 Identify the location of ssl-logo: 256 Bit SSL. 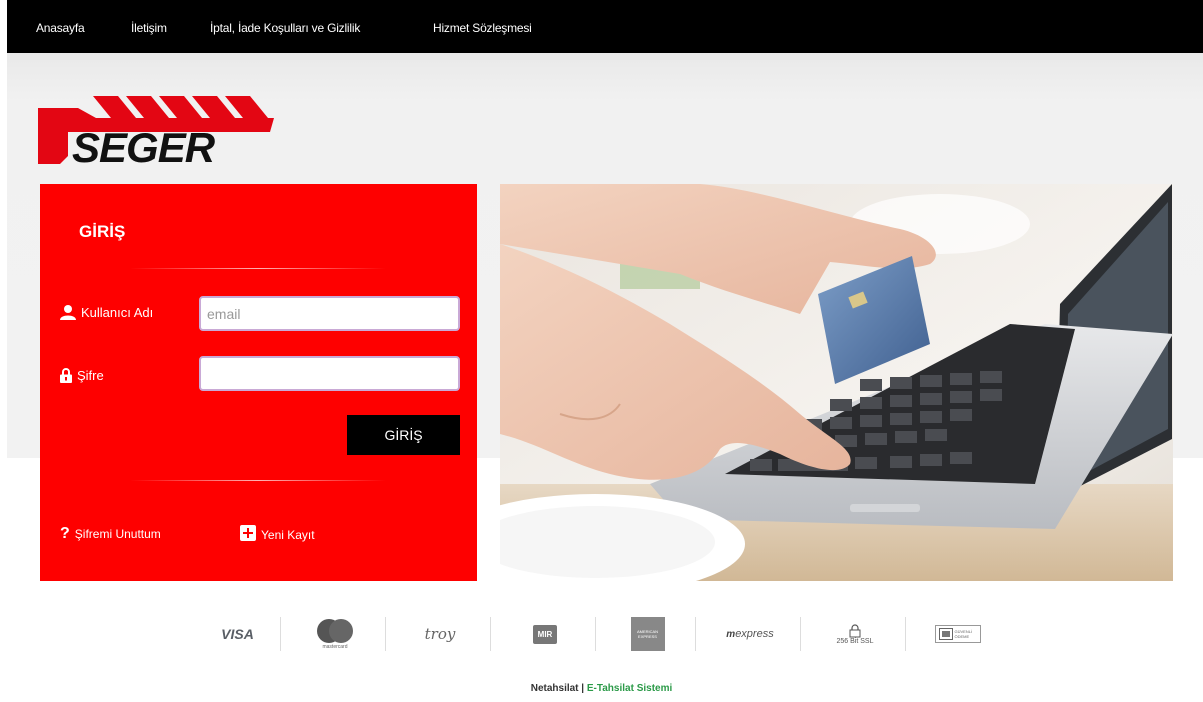
(855, 634).